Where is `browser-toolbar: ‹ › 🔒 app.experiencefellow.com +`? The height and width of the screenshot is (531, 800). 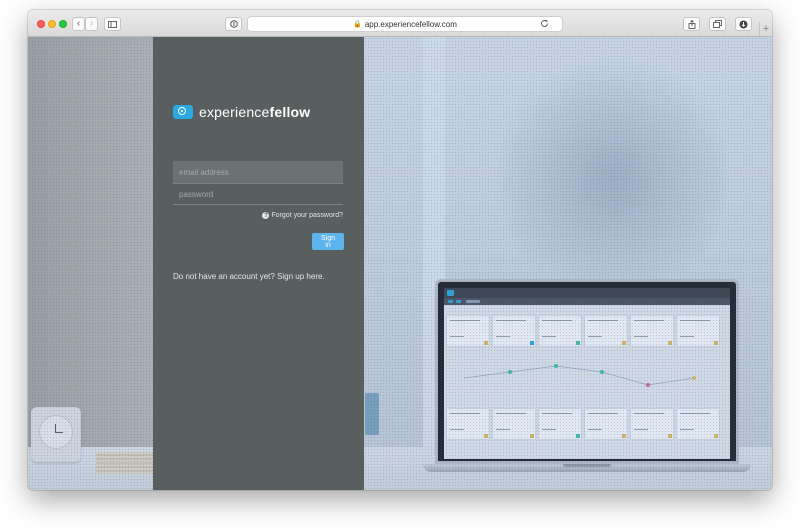 browser-toolbar: ‹ › 🔒 app.experiencefellow.com + is located at coordinates (400, 23).